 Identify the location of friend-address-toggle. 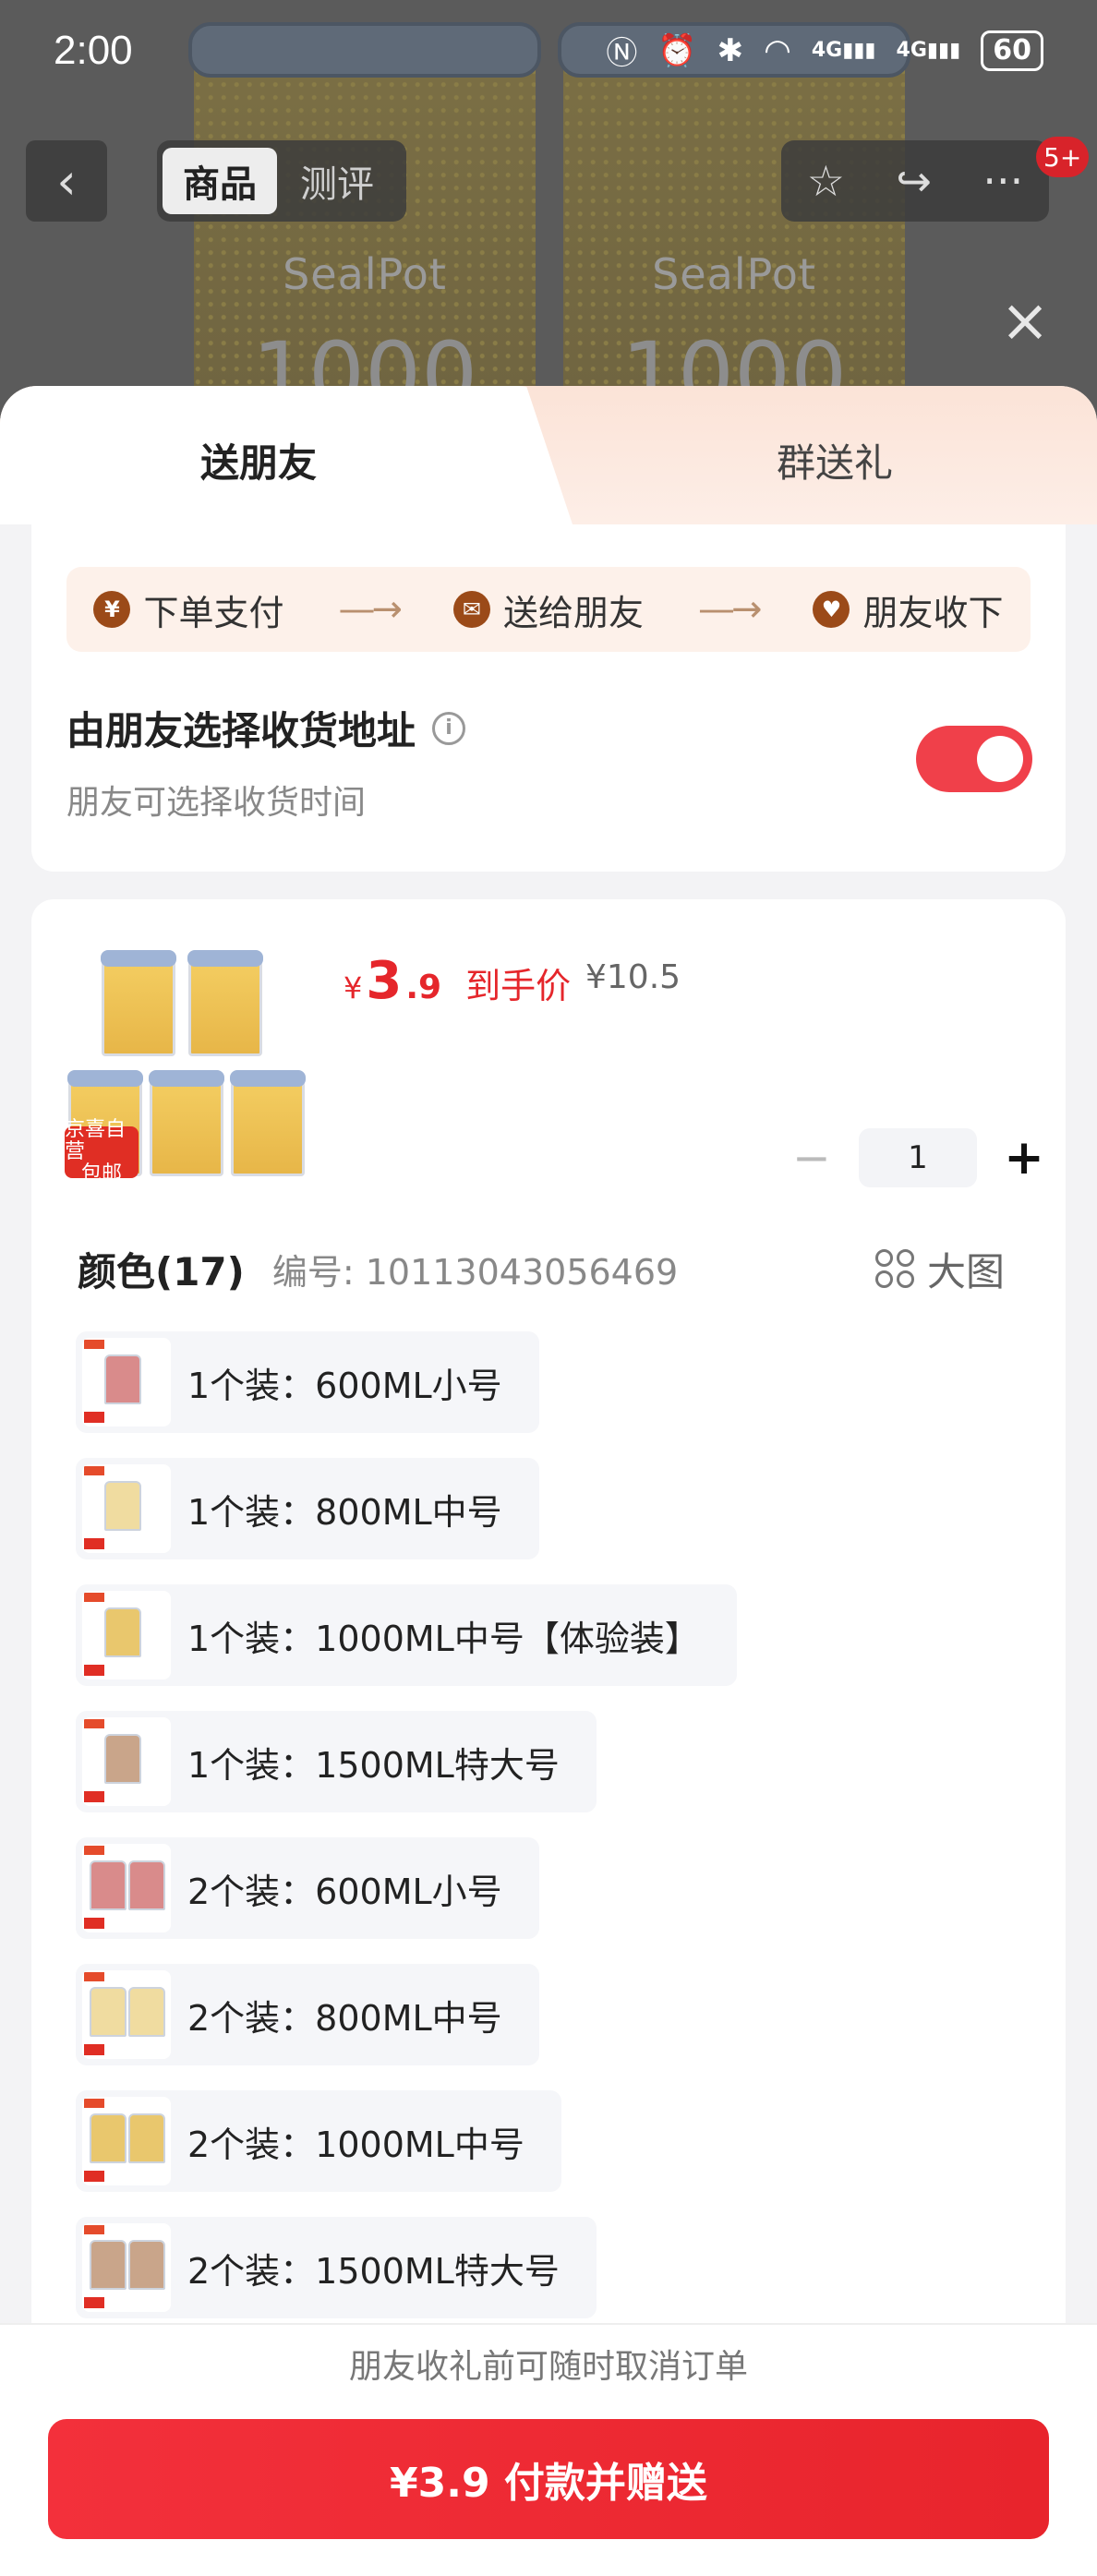
(974, 759).